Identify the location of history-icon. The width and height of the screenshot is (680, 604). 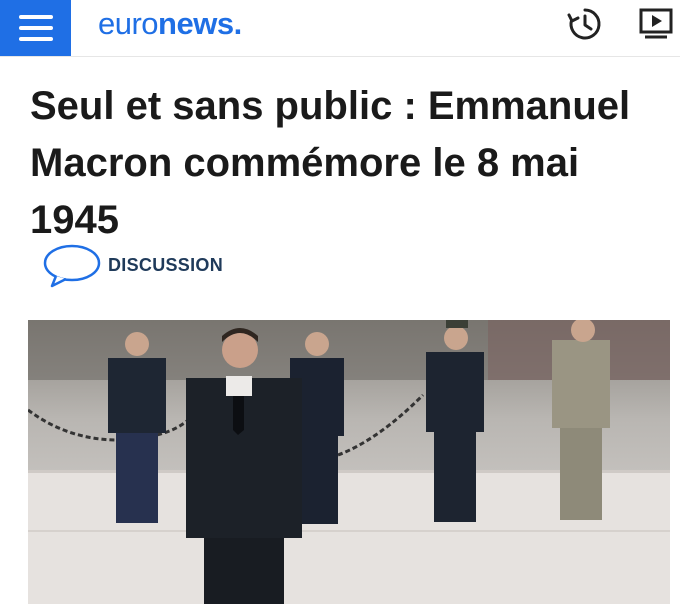
(585, 26).